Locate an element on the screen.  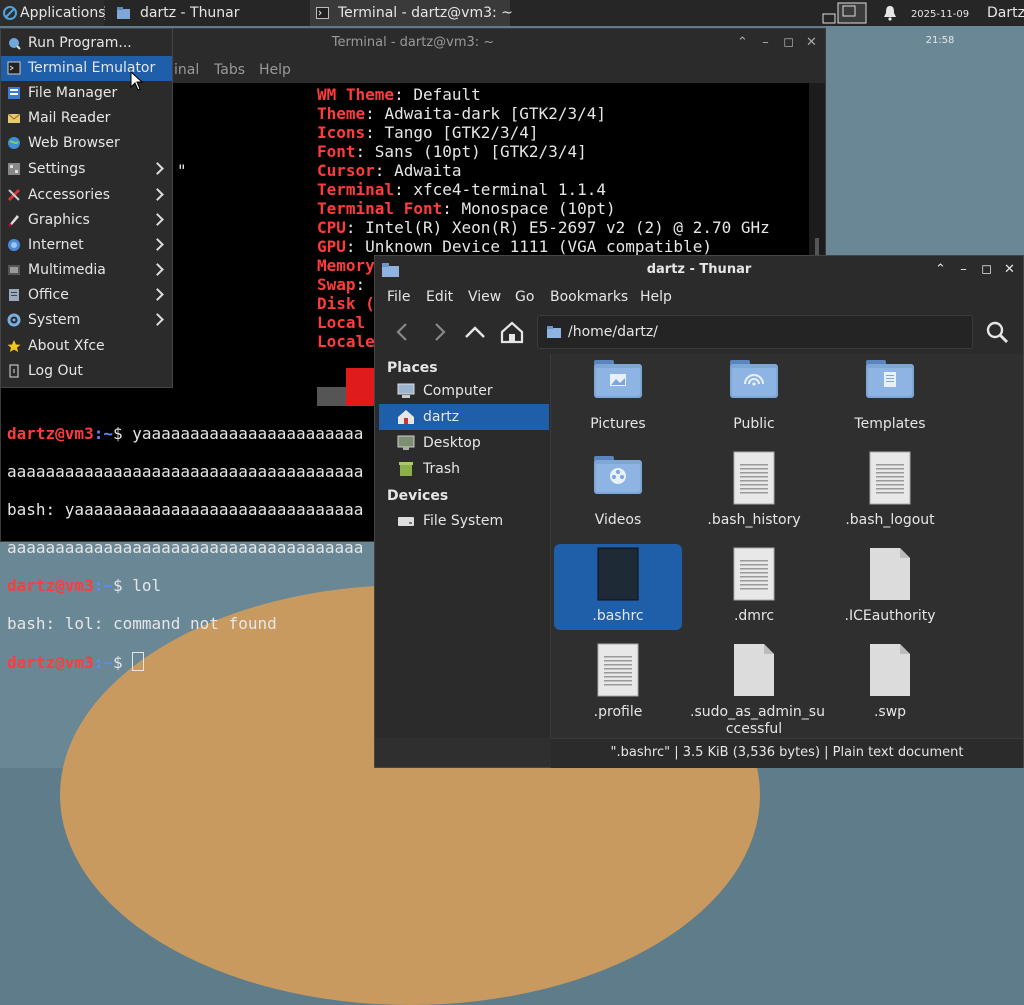
file-item-pictures: Pictures is located at coordinates (618, 396).